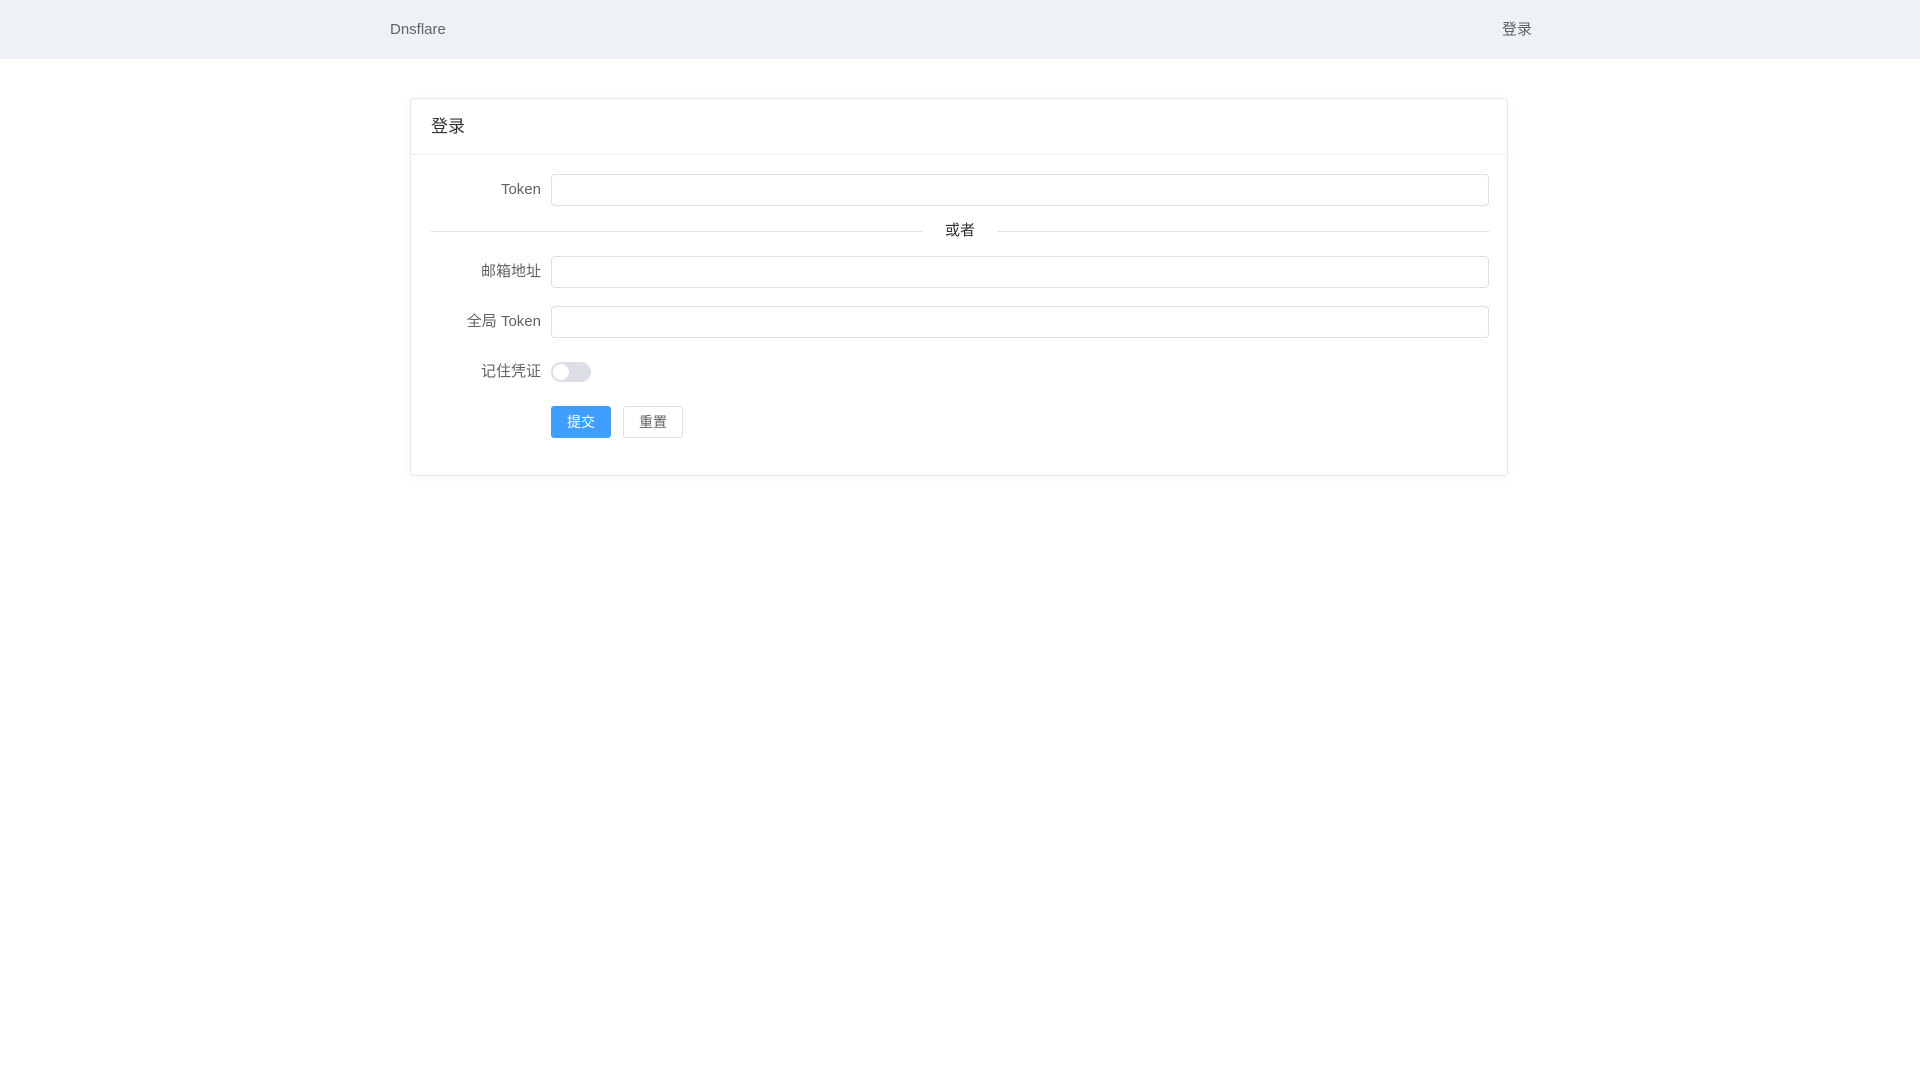  I want to click on card-title: 登录, so click(959, 127).